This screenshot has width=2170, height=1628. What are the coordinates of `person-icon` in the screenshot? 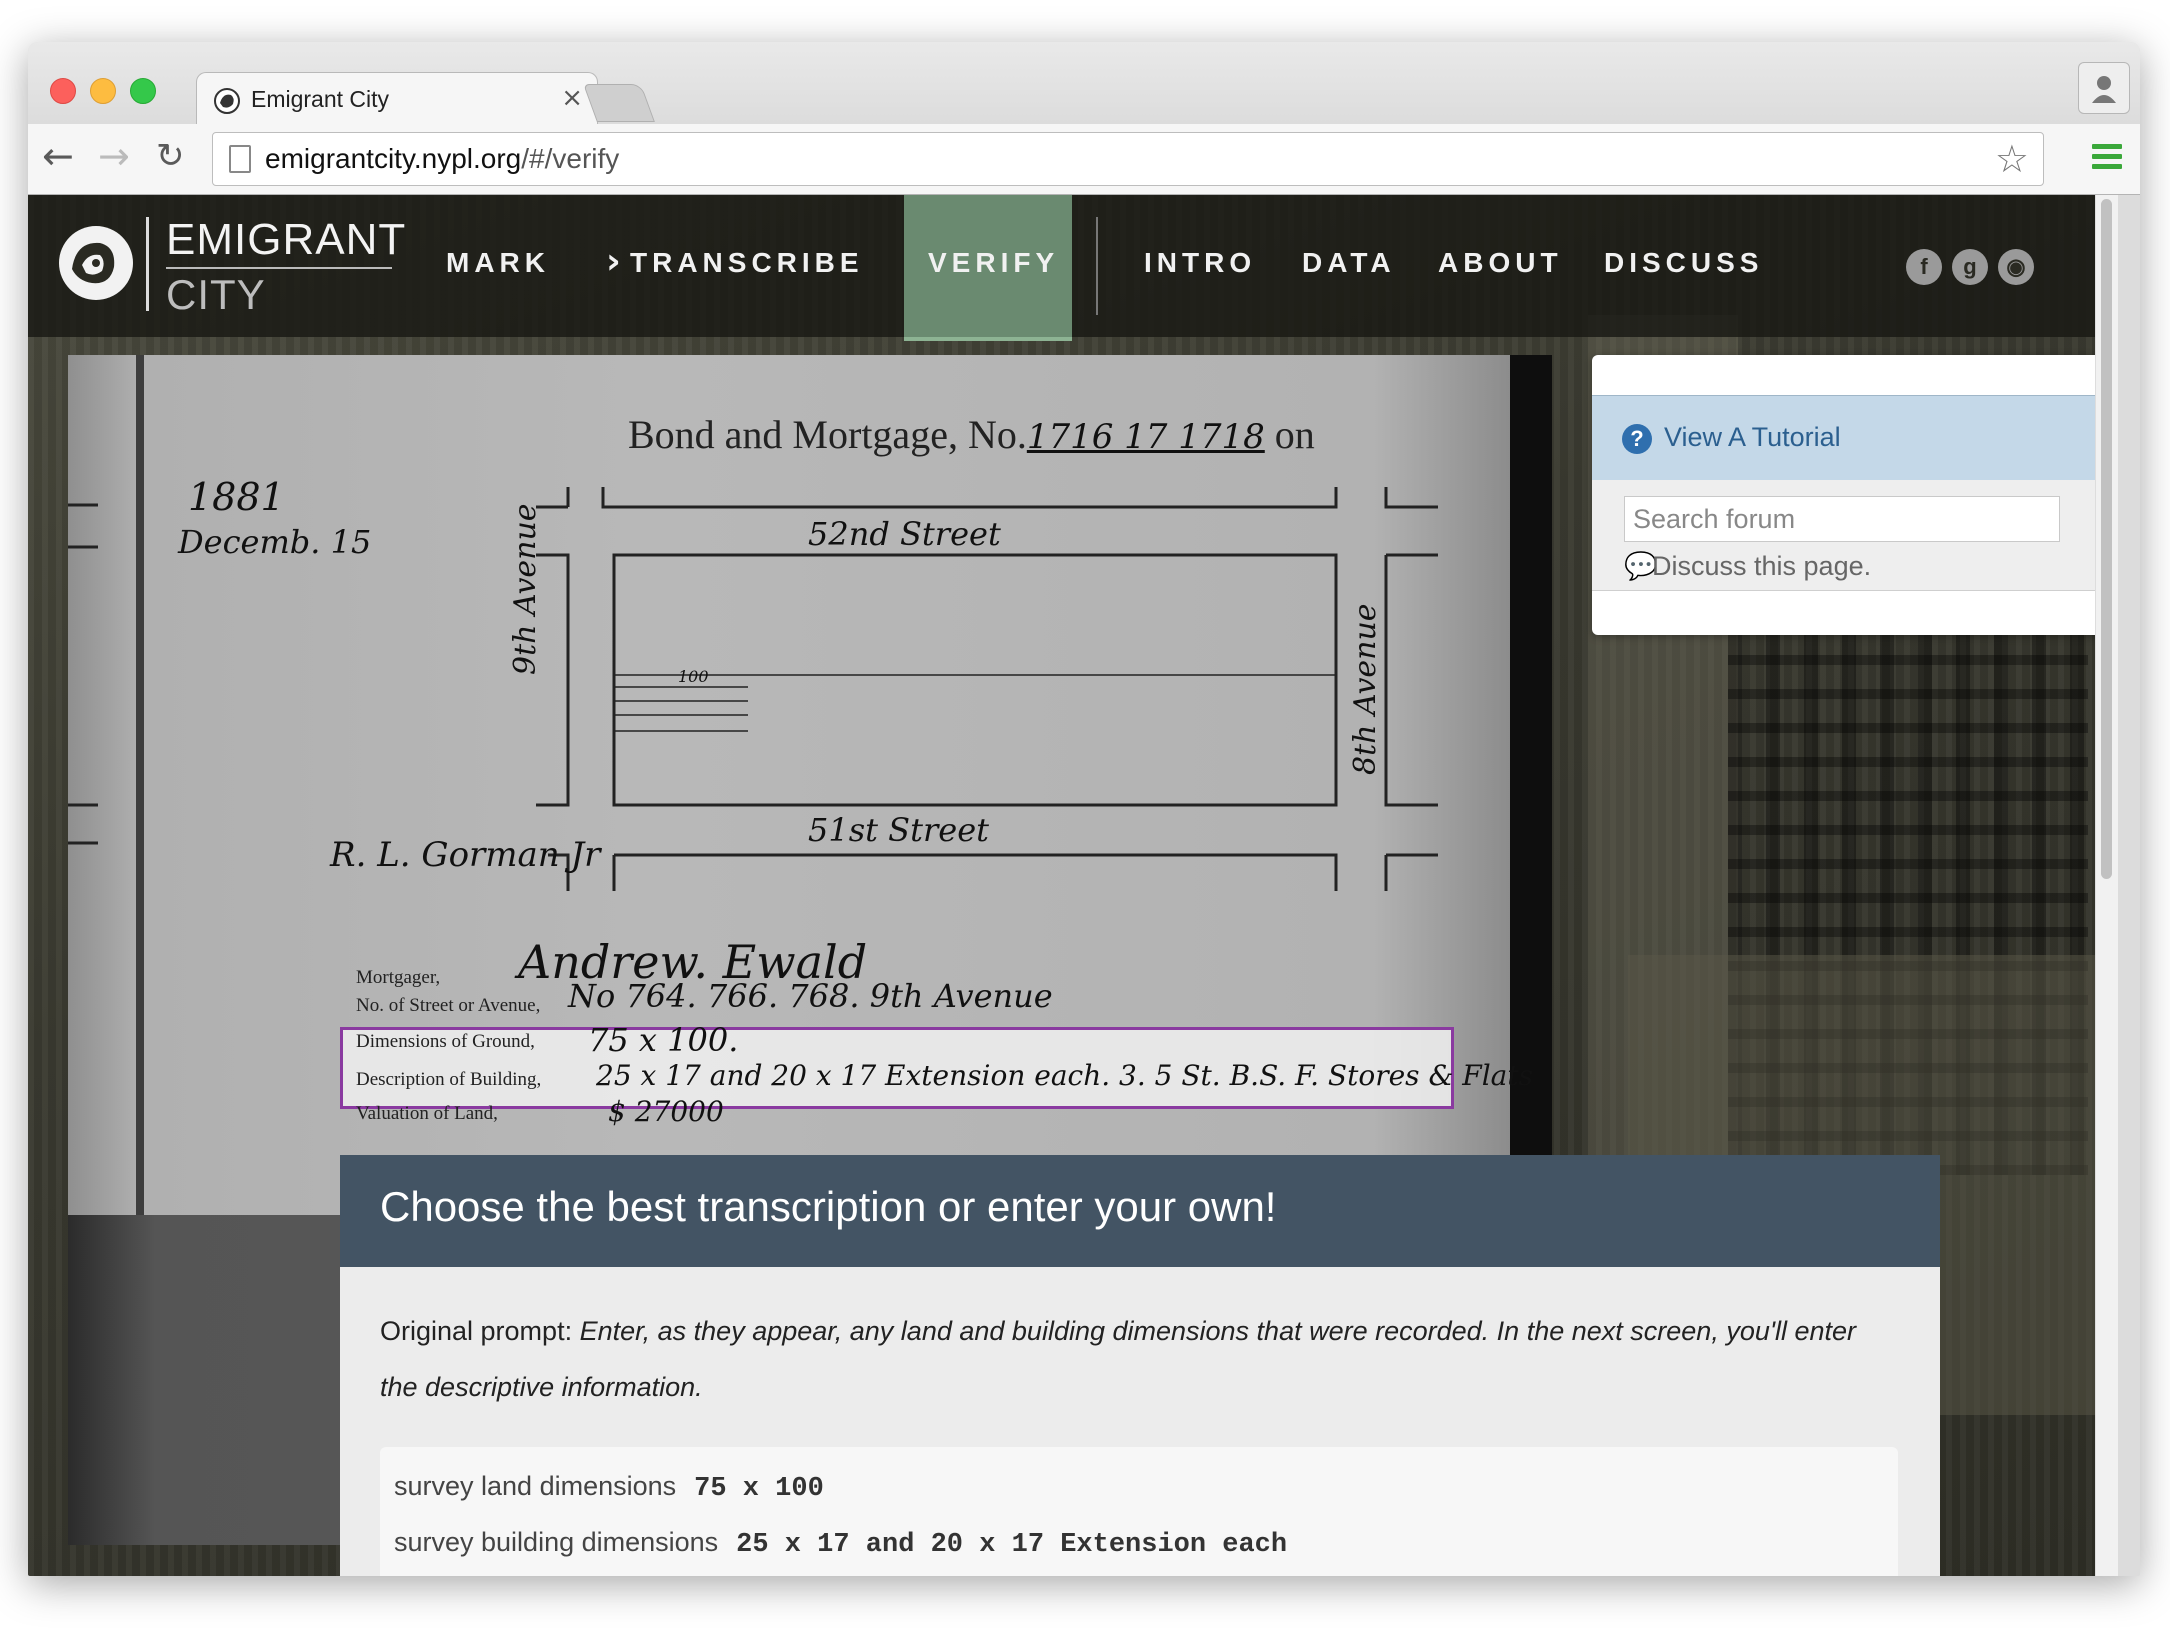 It's located at (2104, 89).